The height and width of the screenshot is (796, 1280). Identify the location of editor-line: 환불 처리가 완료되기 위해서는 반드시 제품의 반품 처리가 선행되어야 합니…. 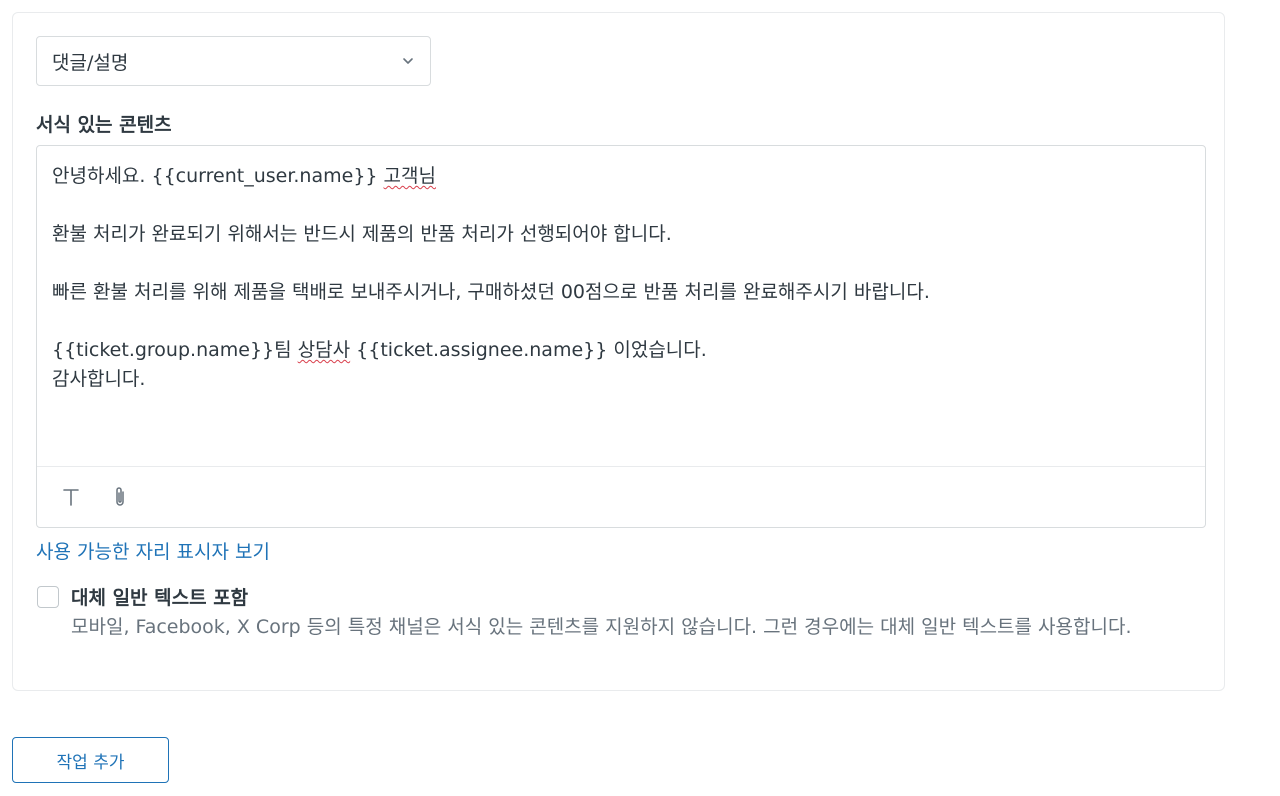
(362, 234).